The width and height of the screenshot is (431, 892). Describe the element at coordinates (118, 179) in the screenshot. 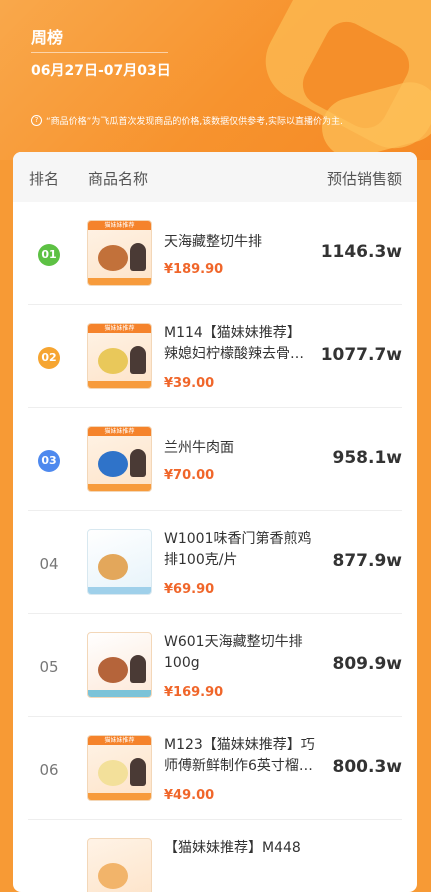

I see `column-product-name: 商品名称` at that location.